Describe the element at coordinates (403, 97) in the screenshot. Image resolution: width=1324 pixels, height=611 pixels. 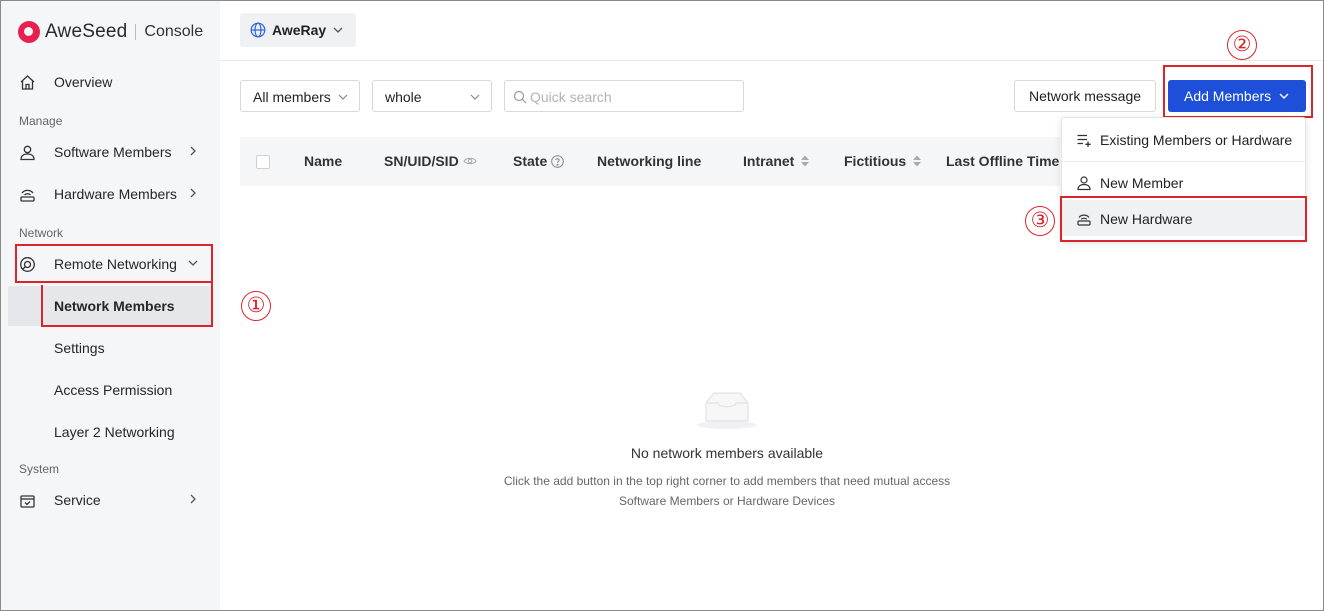
I see `state-filter-value: whole` at that location.